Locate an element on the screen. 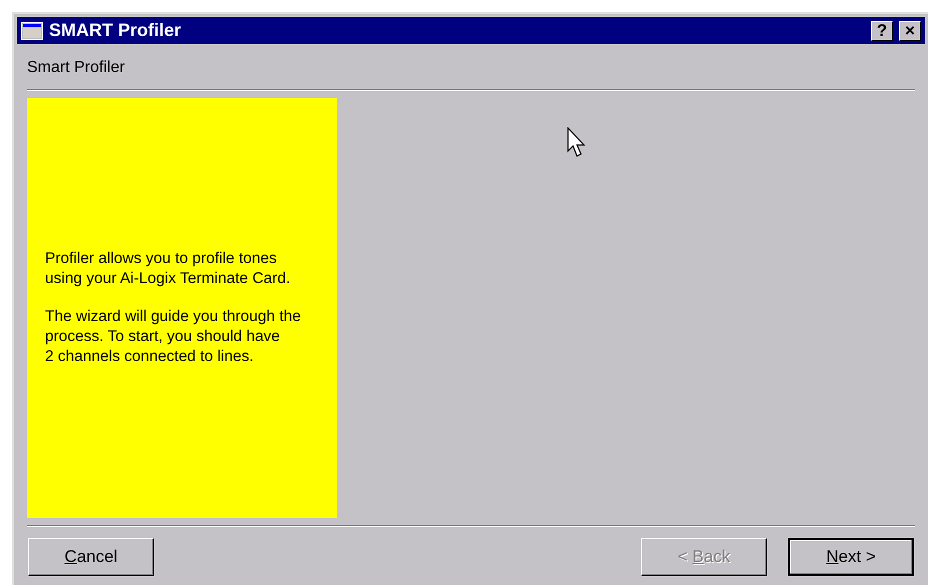 This screenshot has height=585, width=928. page-heading: Smart Profiler is located at coordinates (76, 67).